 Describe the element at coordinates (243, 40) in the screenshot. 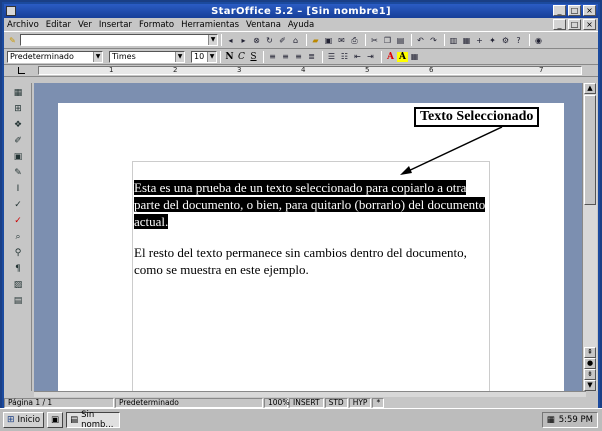

I see `forward-icon: ▸` at that location.